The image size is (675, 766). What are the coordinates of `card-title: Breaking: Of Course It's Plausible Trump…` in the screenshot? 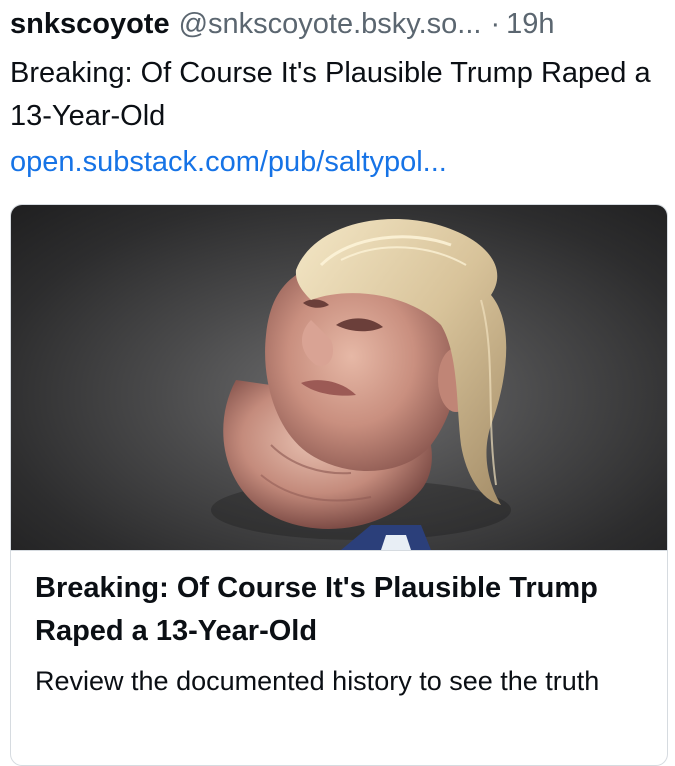 It's located at (316, 609).